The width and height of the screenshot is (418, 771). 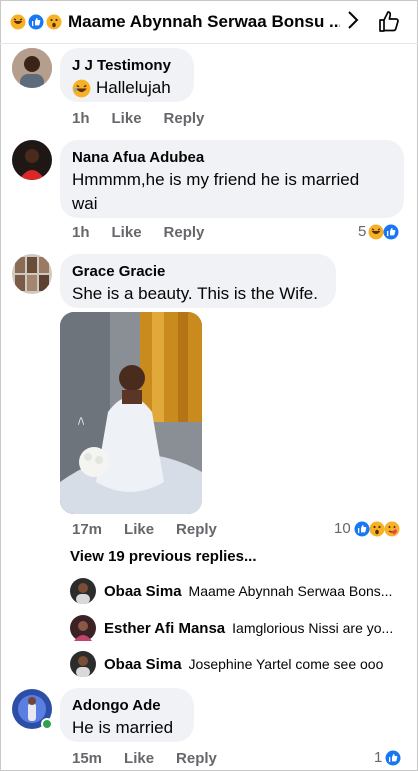 What do you see at coordinates (133, 87) in the screenshot?
I see `comment-text-label: Hallelujah` at bounding box center [133, 87].